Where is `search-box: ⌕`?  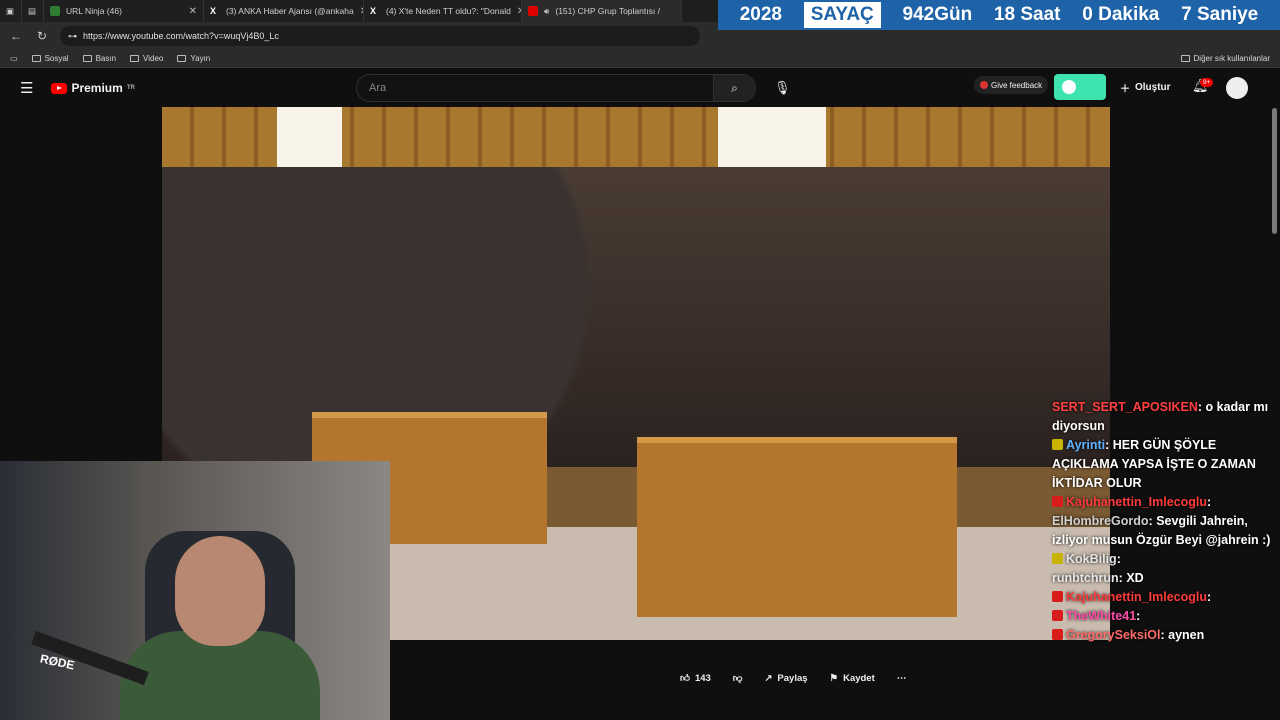 search-box: ⌕ is located at coordinates (556, 88).